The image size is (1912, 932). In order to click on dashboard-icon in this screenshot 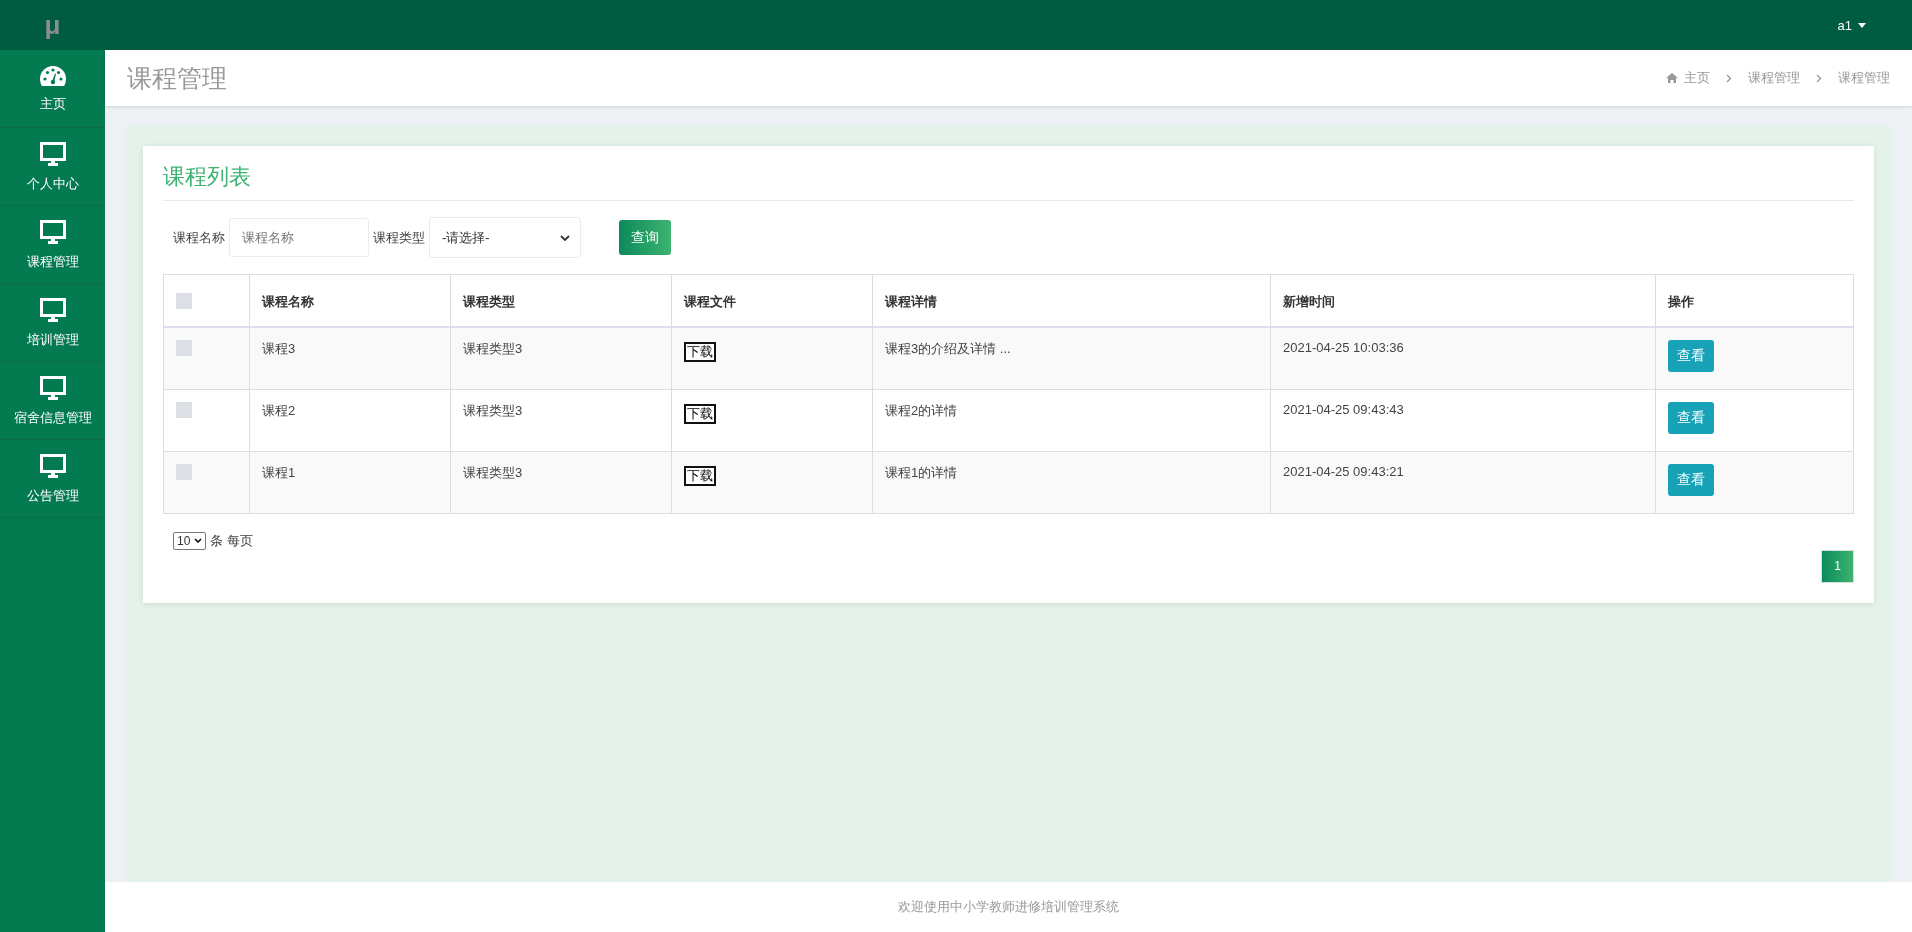, I will do `click(52, 75)`.